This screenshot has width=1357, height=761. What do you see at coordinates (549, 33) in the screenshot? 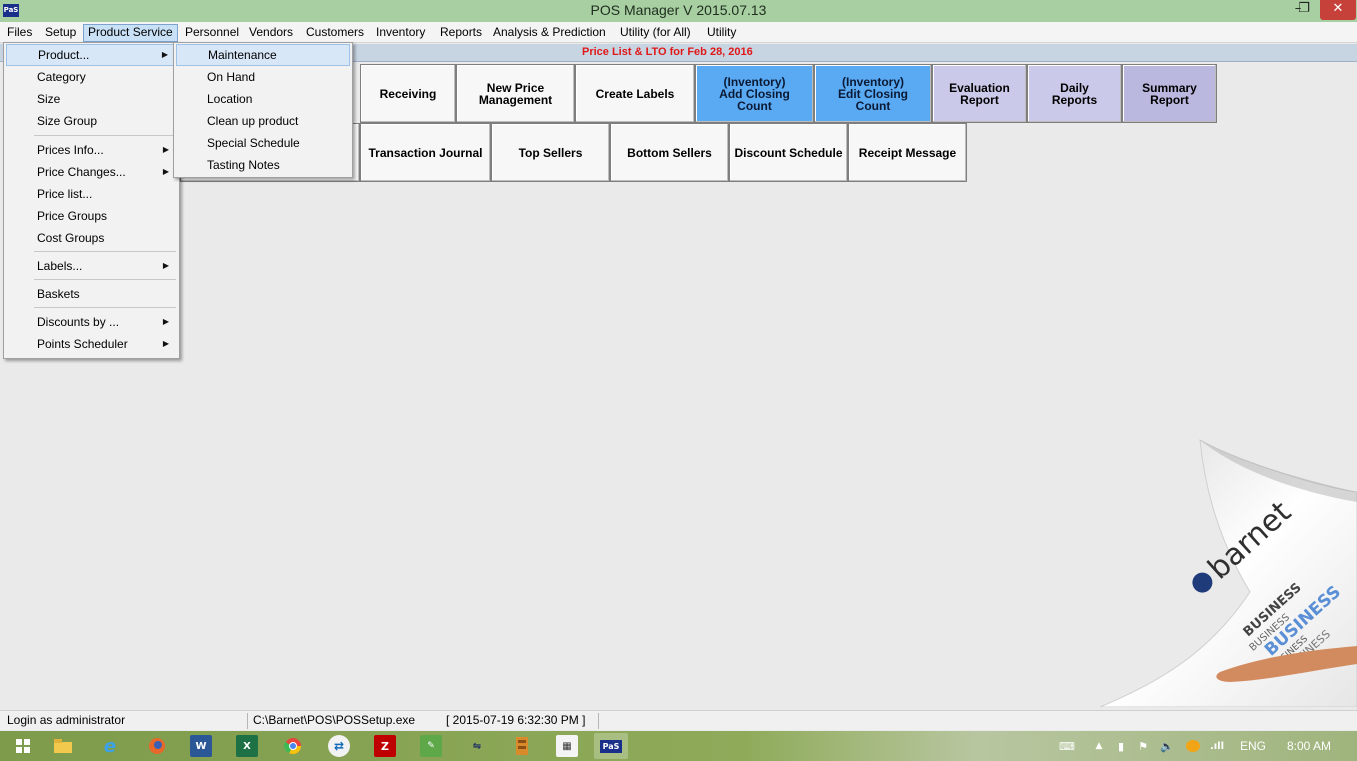
I see `menu-analysis-prediction: Analysis & Prediction` at bounding box center [549, 33].